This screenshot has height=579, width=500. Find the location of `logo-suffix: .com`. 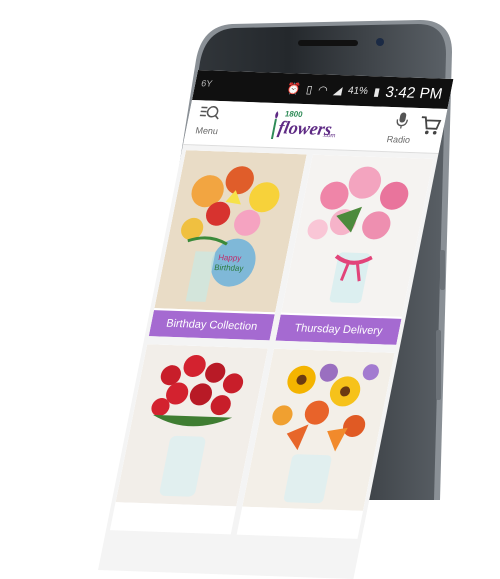

logo-suffix: .com is located at coordinates (329, 136).